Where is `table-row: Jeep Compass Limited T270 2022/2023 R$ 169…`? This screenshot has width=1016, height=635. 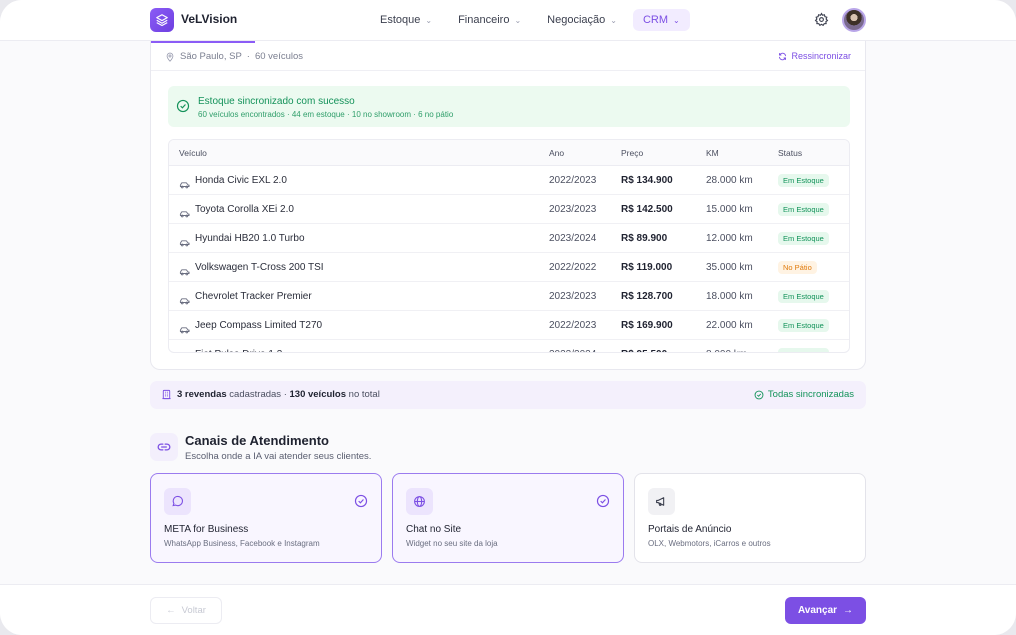 table-row: Jeep Compass Limited T270 2022/2023 R$ 169… is located at coordinates (509, 325).